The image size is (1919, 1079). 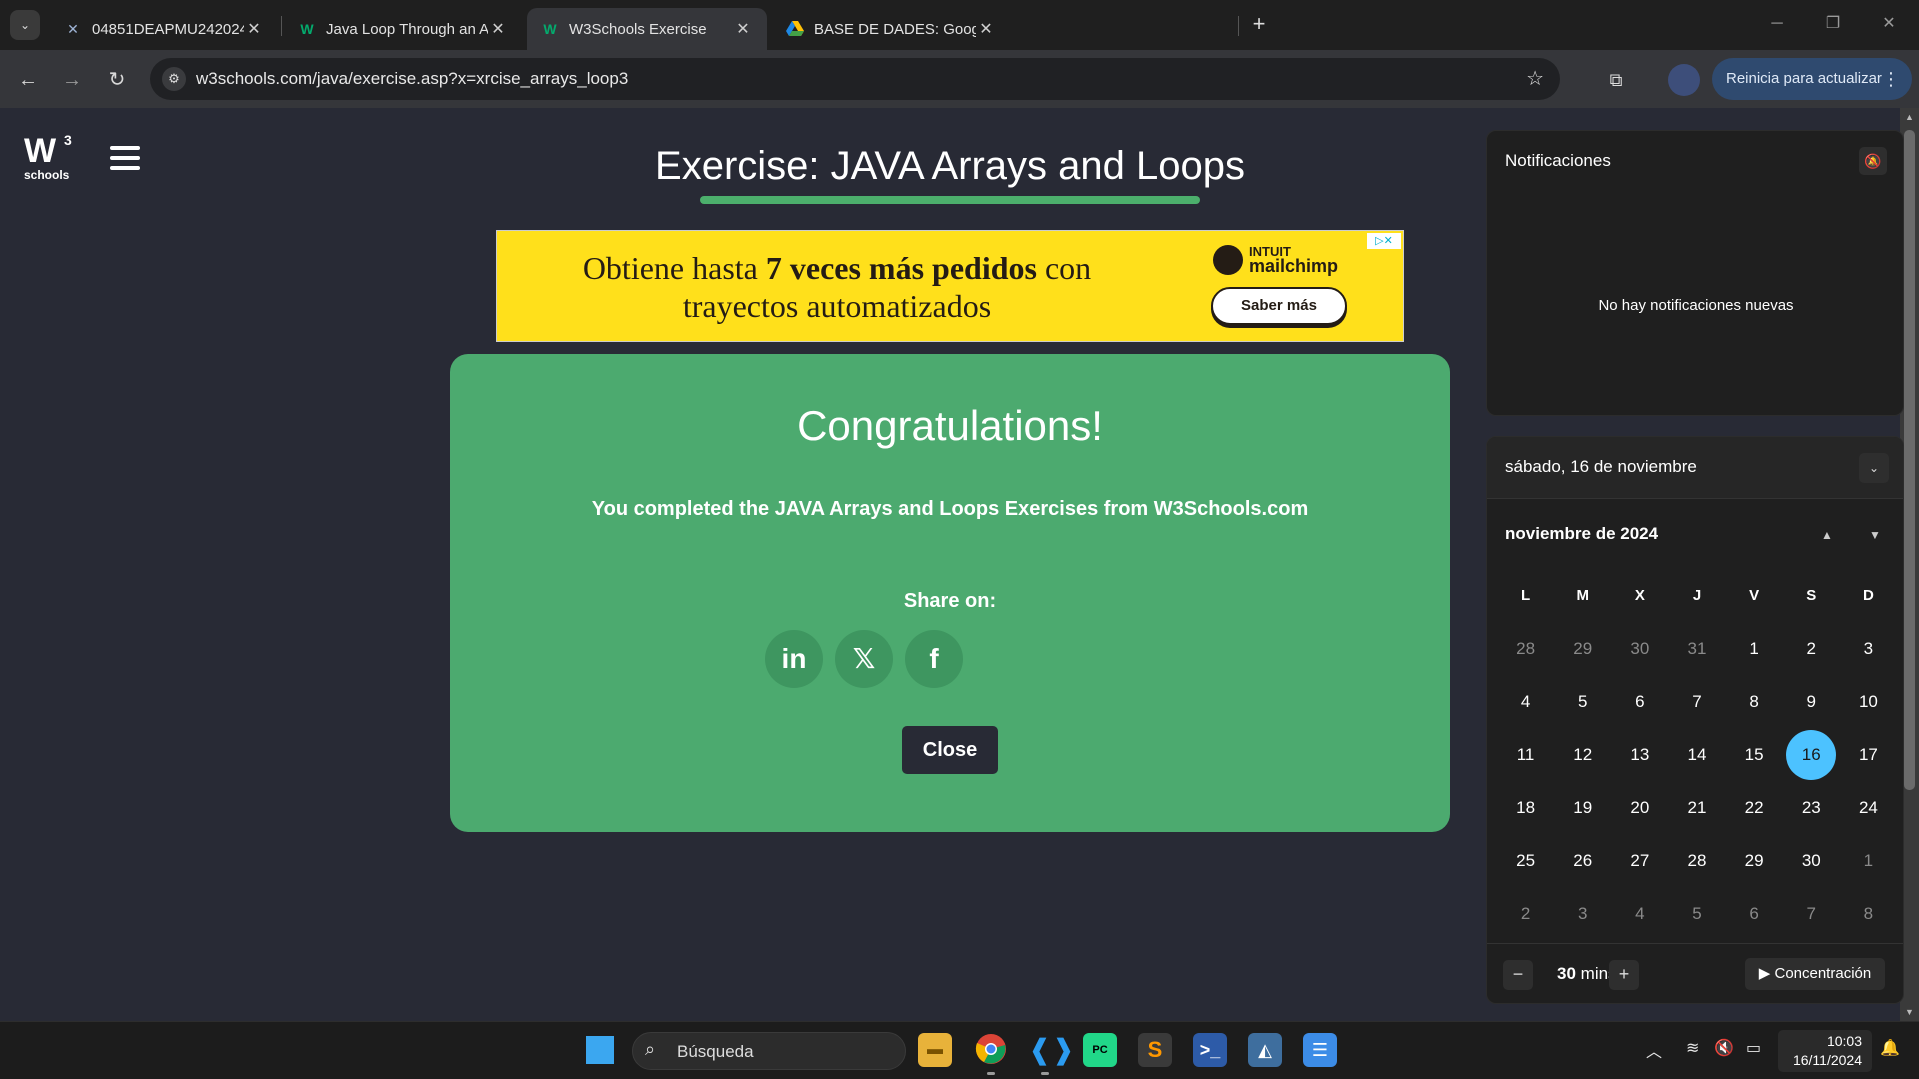 I want to click on calendar-day: 25, so click(x=1525, y=861).